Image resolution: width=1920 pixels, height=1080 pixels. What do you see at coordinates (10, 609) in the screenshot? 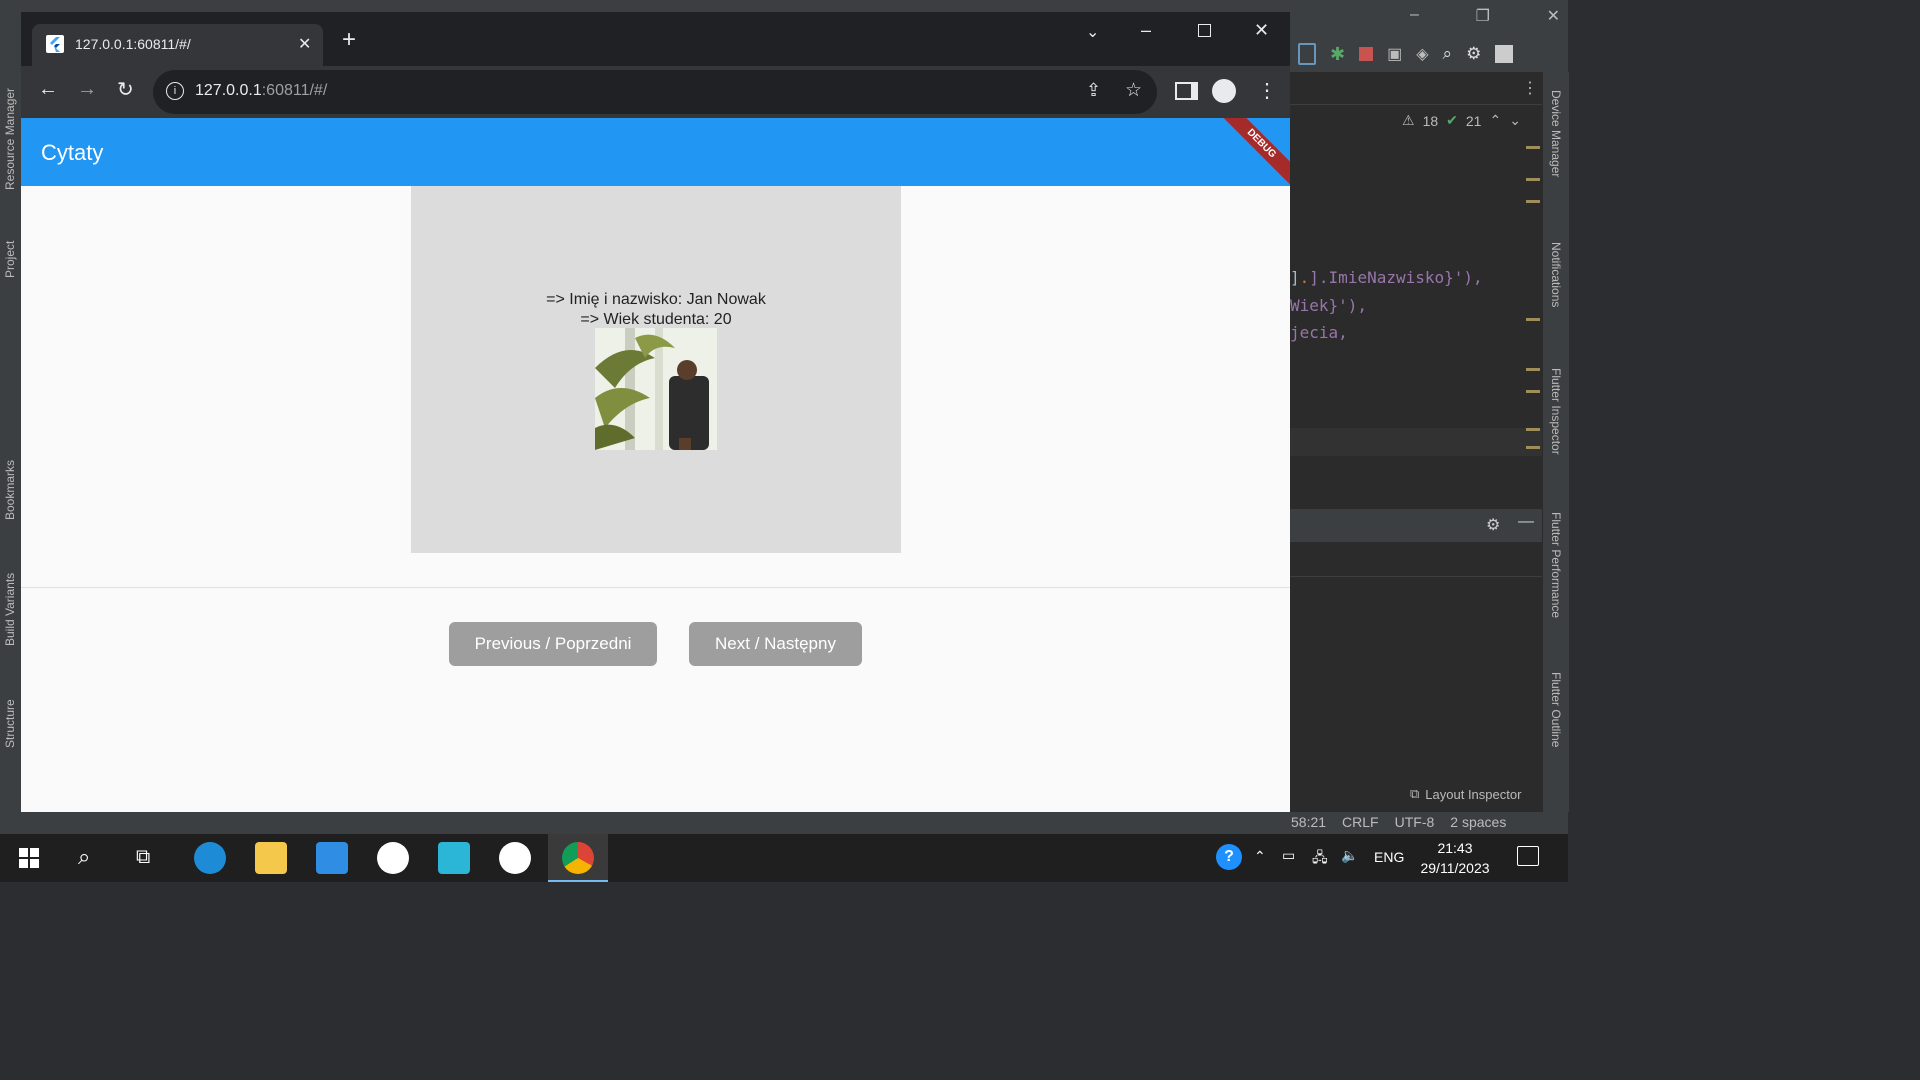
I see `panel-build-variants: Build Variants` at bounding box center [10, 609].